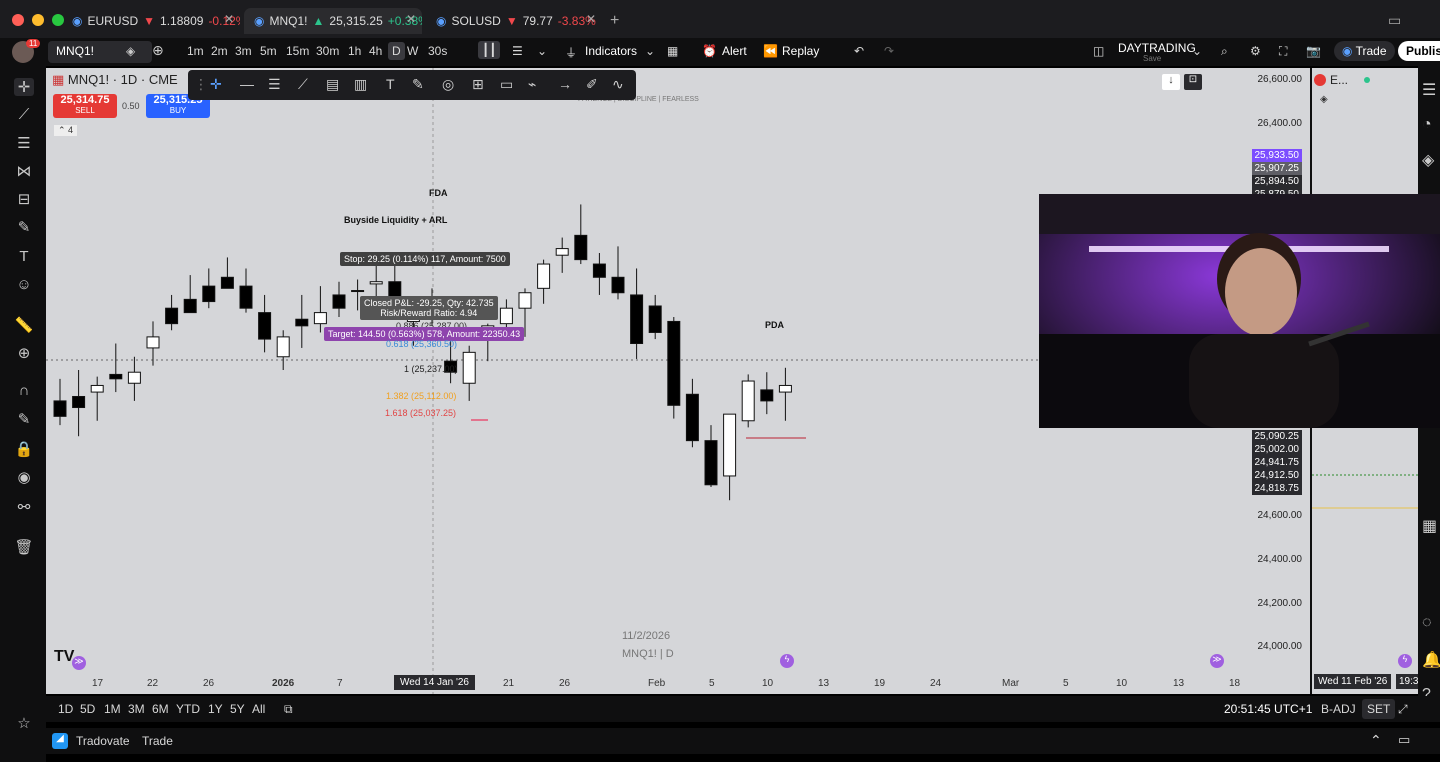 The image size is (1440, 762). What do you see at coordinates (201, 84) in the screenshot?
I see `drag-handle-icon: ⋮` at bounding box center [201, 84].